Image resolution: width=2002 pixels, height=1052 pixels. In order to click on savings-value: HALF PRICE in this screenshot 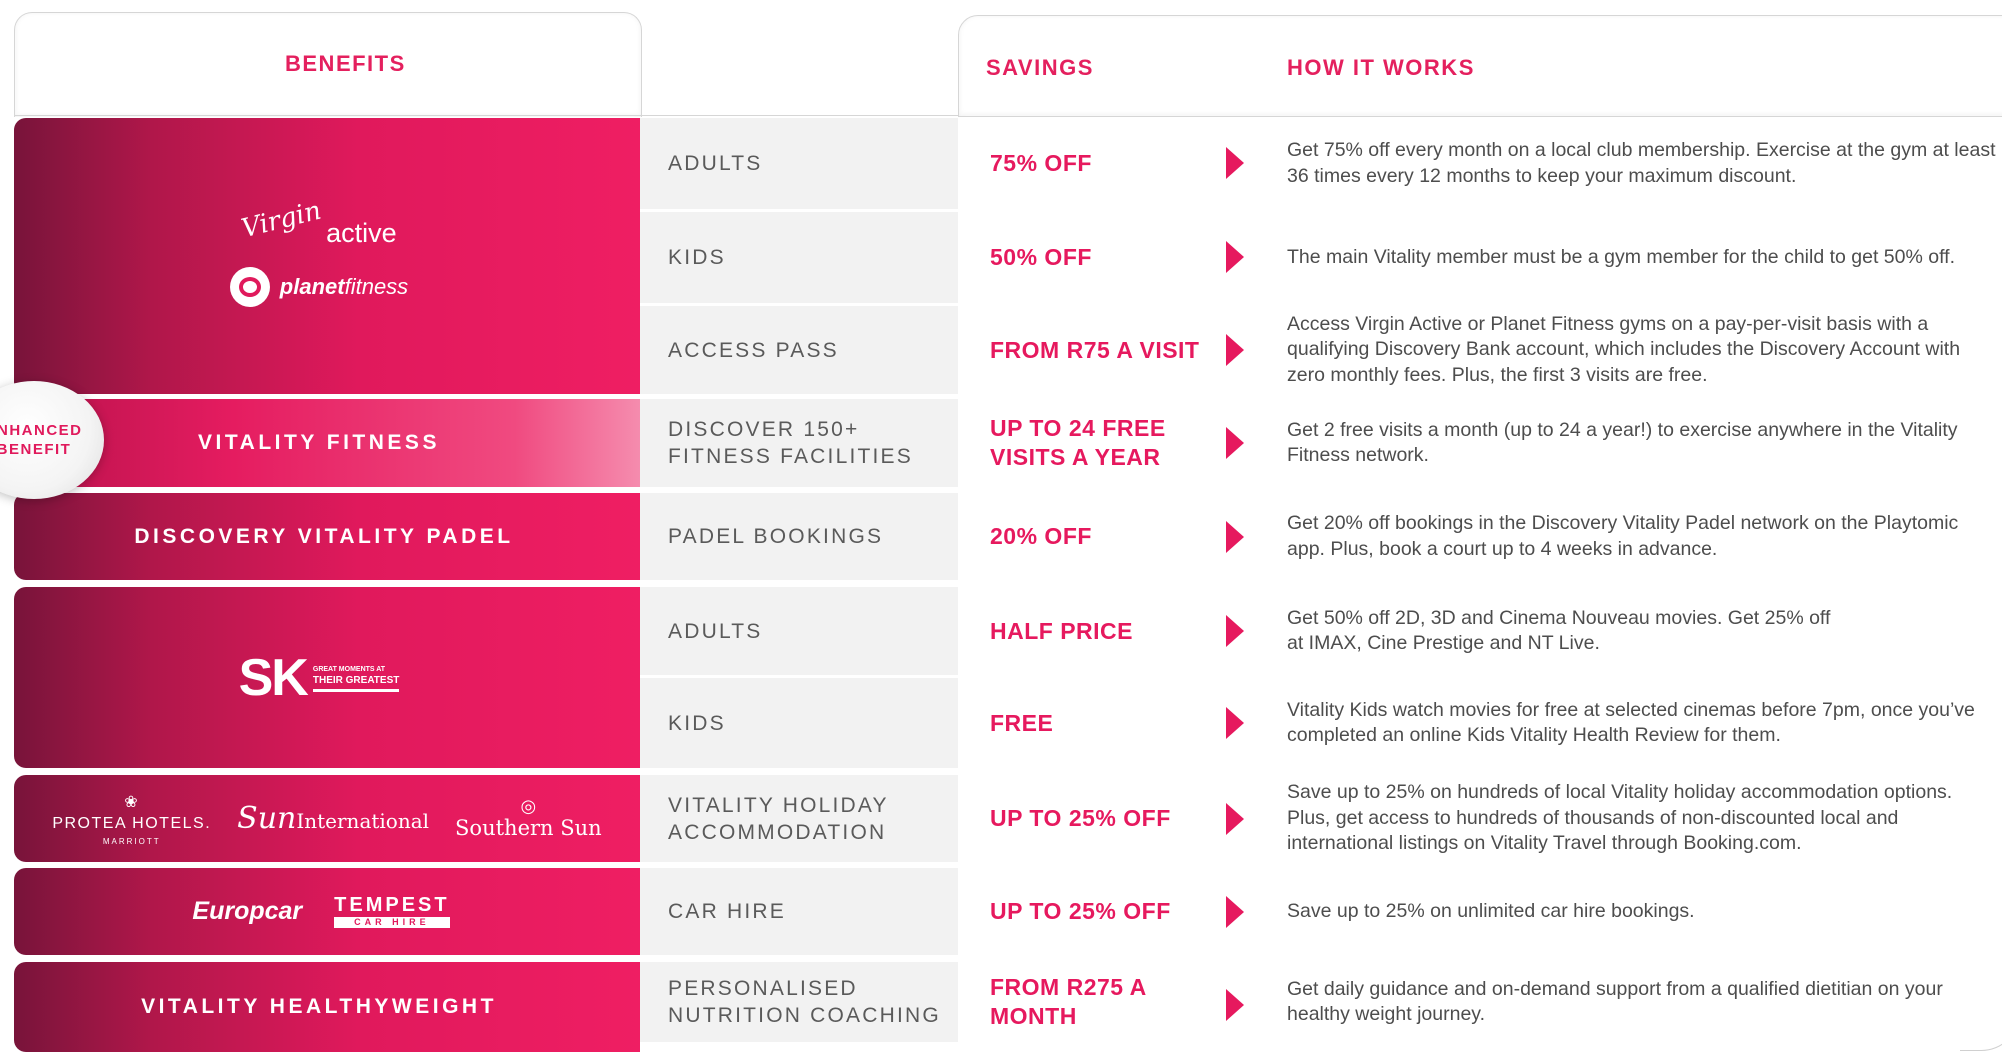, I will do `click(1061, 630)`.